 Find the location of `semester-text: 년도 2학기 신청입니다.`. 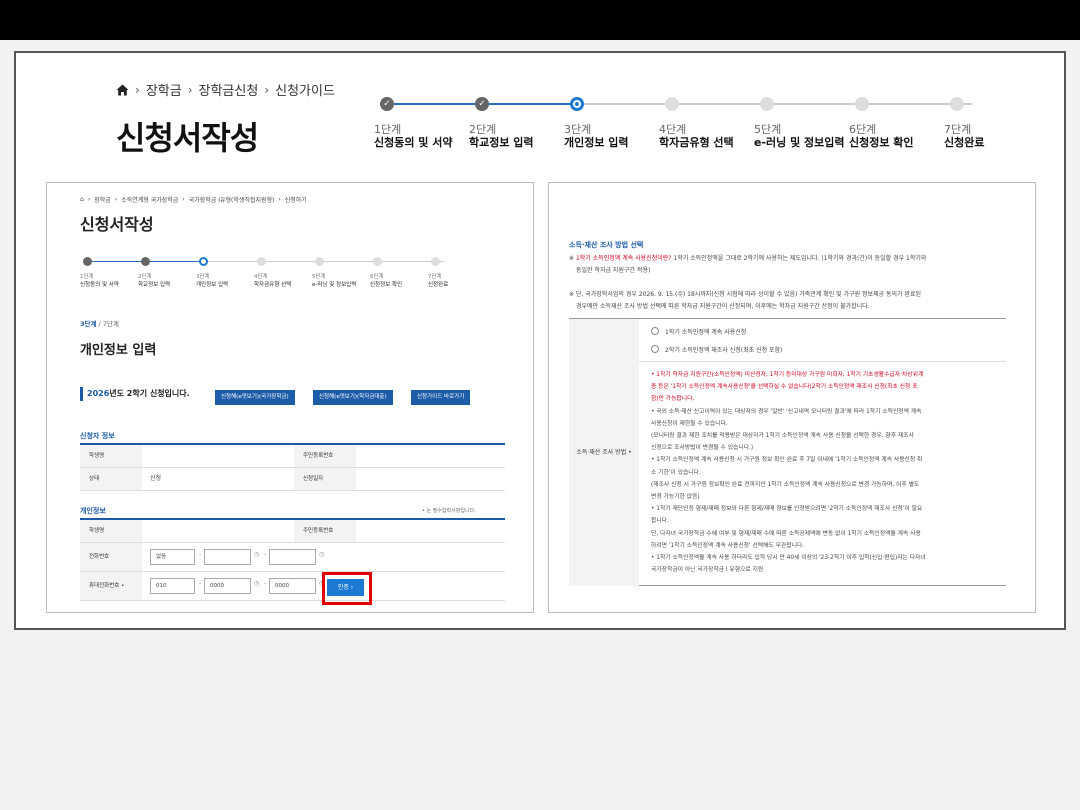

semester-text: 년도 2학기 신청입니다. is located at coordinates (149, 393).